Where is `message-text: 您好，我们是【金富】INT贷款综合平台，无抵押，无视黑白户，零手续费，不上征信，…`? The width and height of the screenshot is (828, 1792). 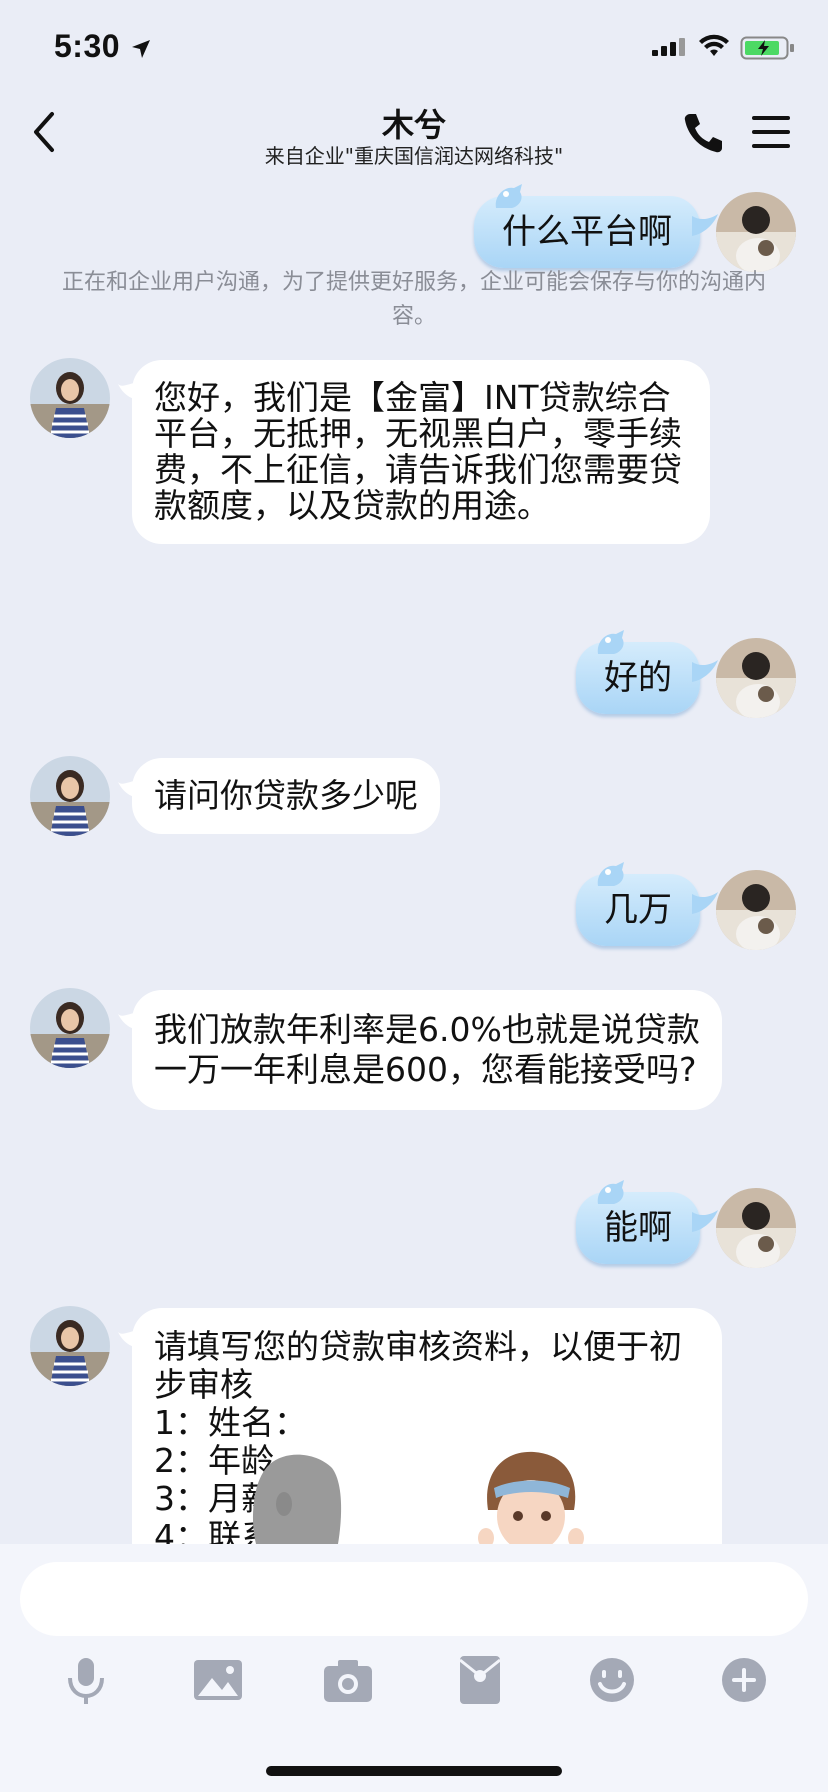
message-text: 您好，我们是【金富】INT贷款综合平台，无抵押，无视黑白户，零手续费，不上征信，… is located at coordinates (418, 451).